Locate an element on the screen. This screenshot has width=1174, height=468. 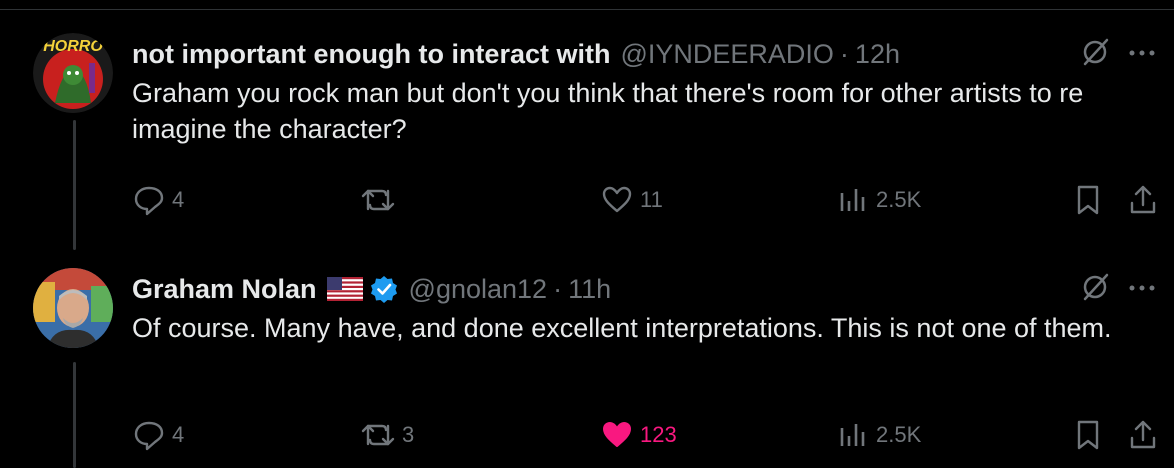
display-name: Graham Nolan is located at coordinates (224, 289).